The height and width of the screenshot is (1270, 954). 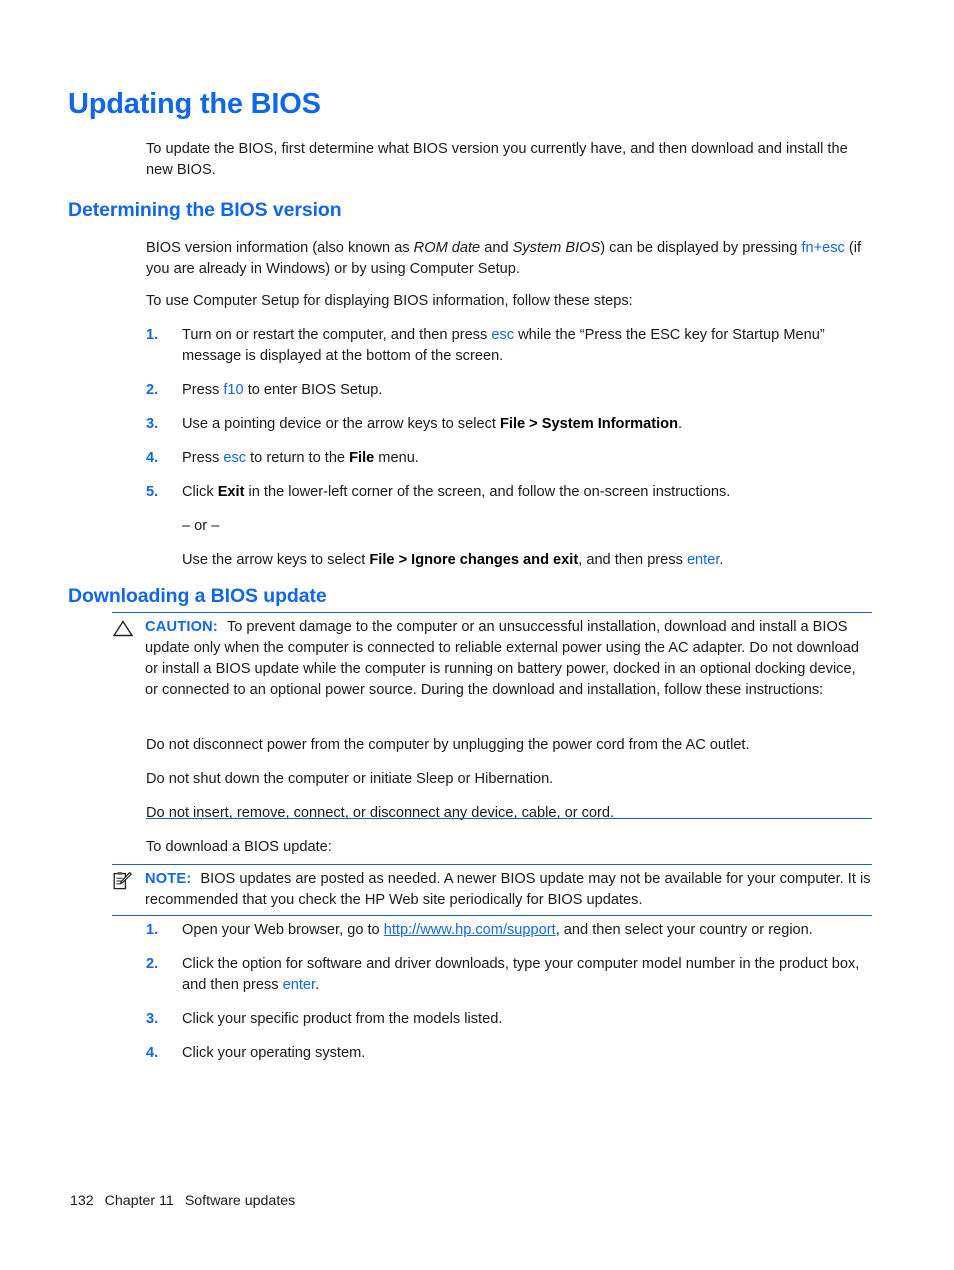 I want to click on page-footer: 132 Chapter 11 Software updates, so click(x=182, y=1201).